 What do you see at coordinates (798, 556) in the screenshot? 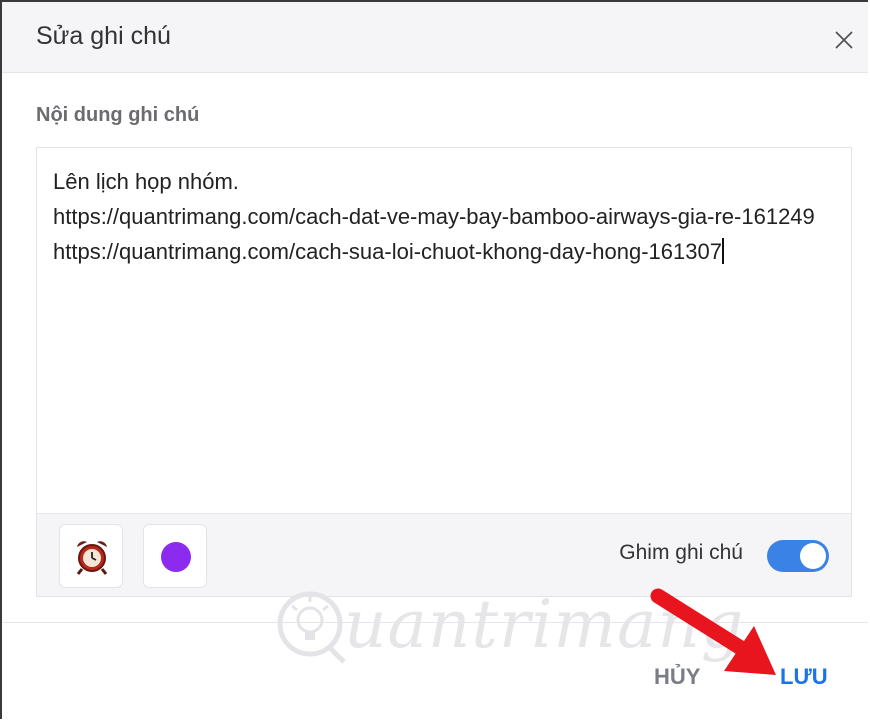
I see `pin-note-toggle` at bounding box center [798, 556].